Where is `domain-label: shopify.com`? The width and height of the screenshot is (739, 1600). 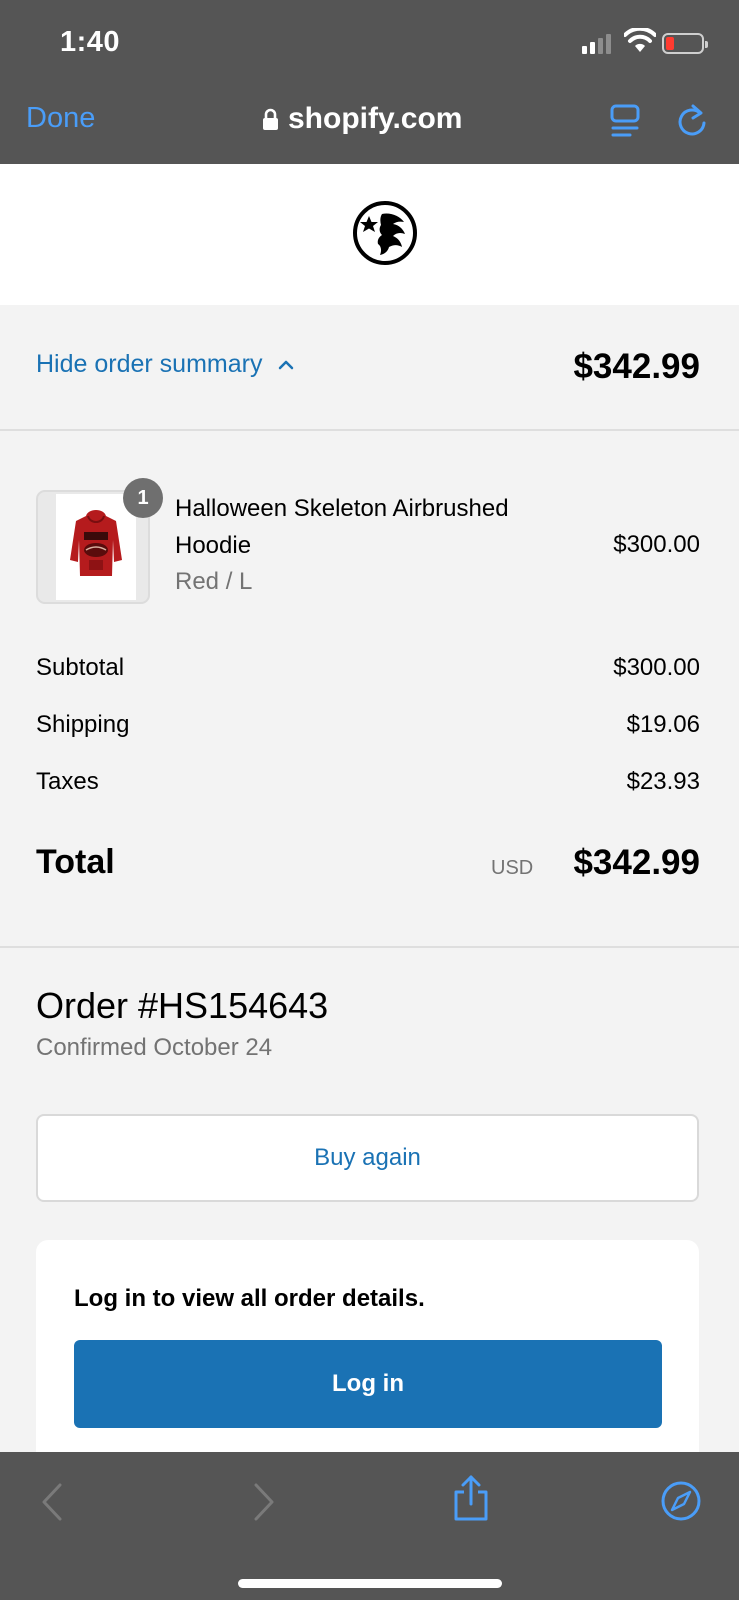
domain-label: shopify.com is located at coordinates (375, 118).